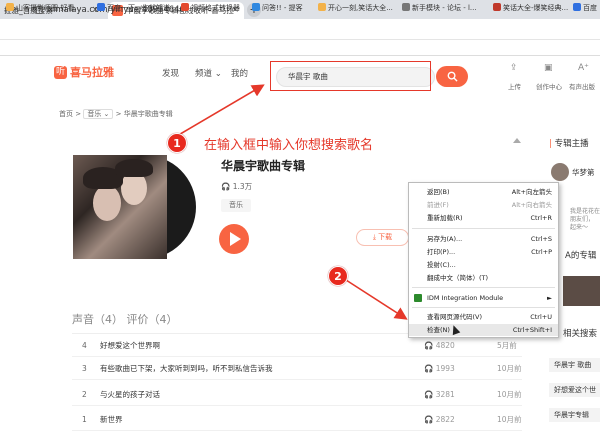  What do you see at coordinates (574, 415) in the screenshot?
I see `related-search-chip: 华晨宇专辑` at bounding box center [574, 415].